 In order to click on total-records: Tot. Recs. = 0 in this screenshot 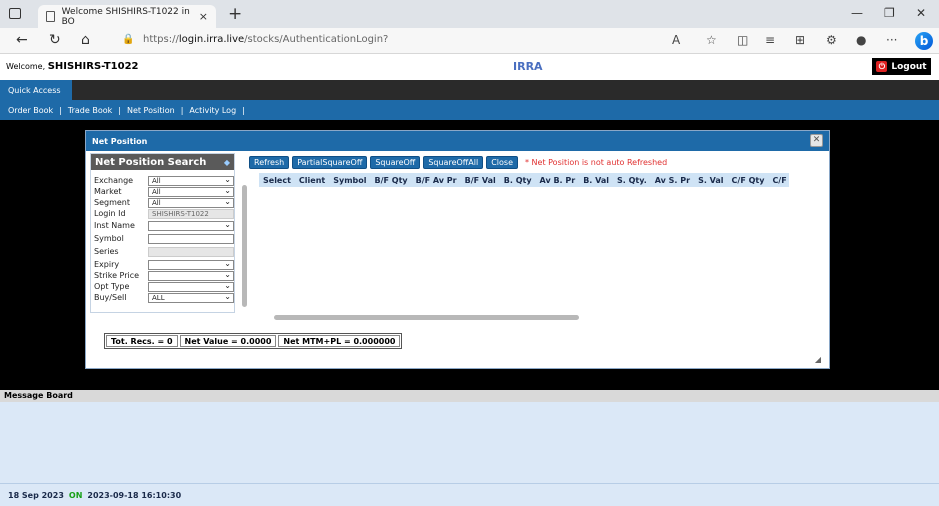, I will do `click(142, 341)`.